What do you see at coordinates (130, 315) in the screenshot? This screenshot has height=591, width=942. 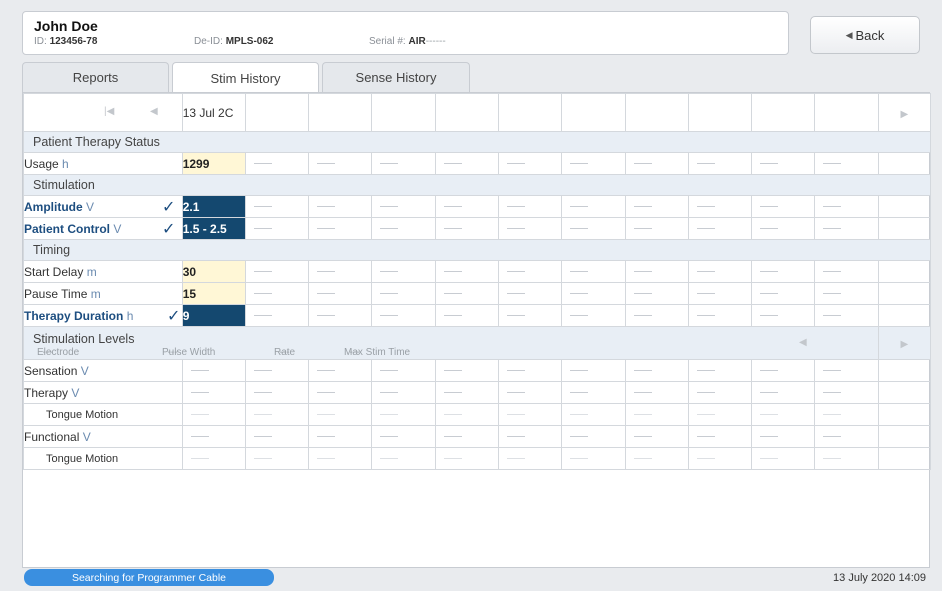 I see `unit-text: h` at bounding box center [130, 315].